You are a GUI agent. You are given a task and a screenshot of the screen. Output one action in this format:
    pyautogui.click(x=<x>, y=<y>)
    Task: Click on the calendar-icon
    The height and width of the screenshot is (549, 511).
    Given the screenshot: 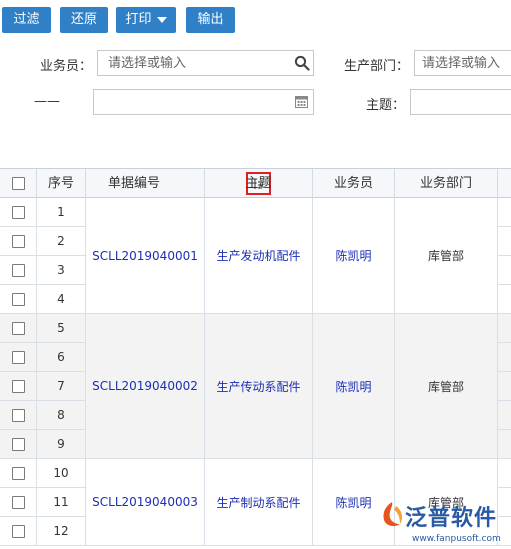 What is the action you would take?
    pyautogui.click(x=301, y=101)
    